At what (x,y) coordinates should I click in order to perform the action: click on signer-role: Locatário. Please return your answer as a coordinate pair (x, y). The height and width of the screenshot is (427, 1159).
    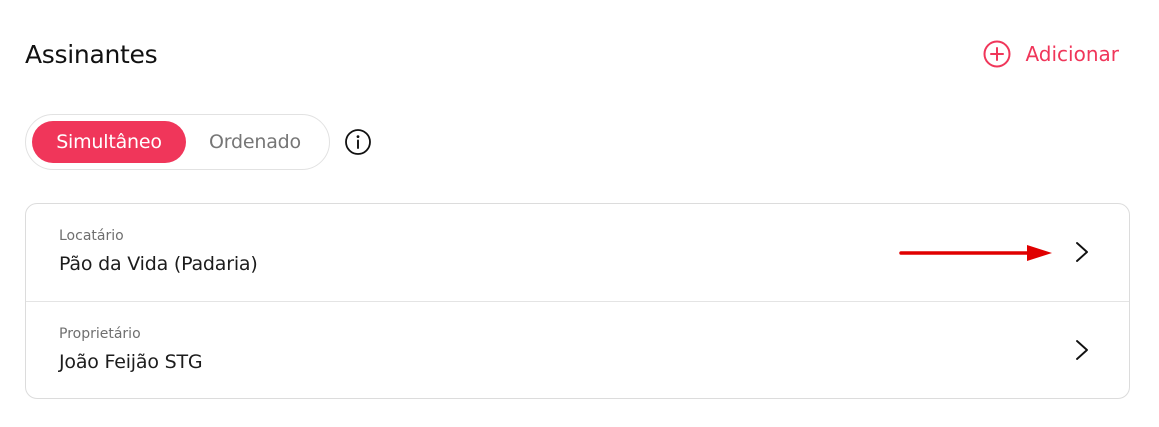
    Looking at the image, I should click on (91, 236).